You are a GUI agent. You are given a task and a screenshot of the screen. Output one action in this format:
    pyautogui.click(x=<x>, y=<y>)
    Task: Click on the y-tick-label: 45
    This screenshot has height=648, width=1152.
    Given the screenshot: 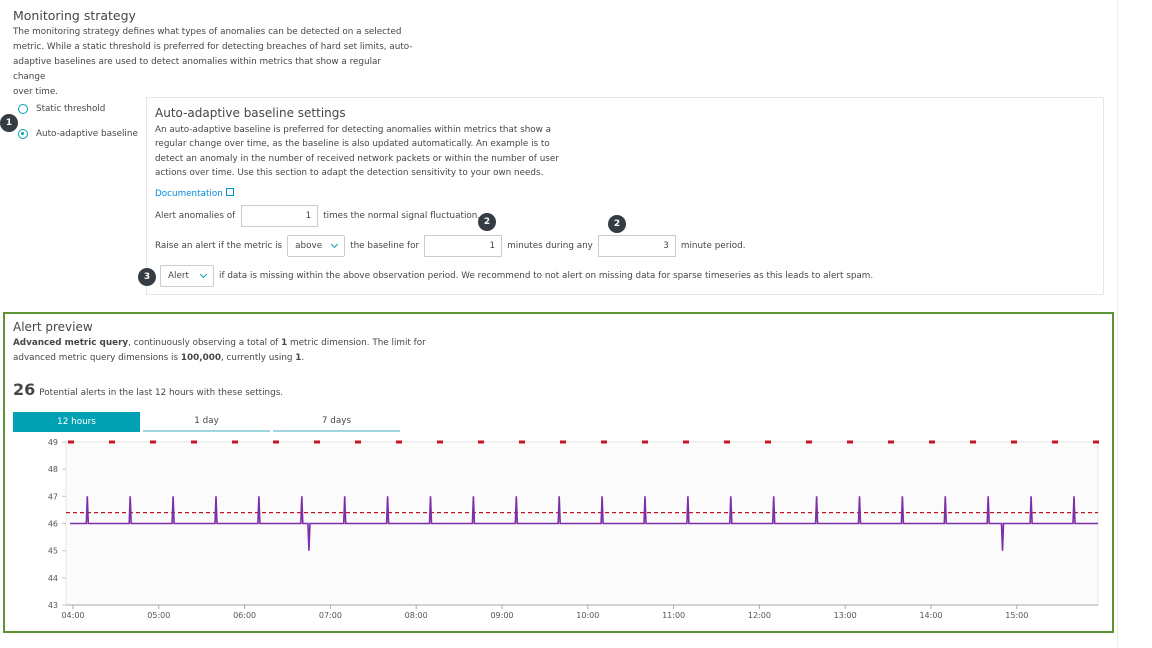 What is the action you would take?
    pyautogui.click(x=53, y=551)
    